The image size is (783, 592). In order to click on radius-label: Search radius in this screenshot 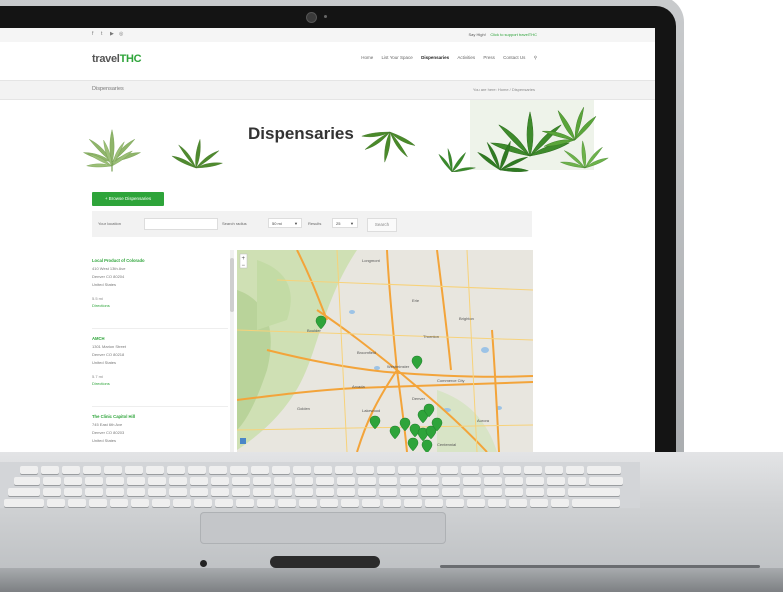, I will do `click(234, 223)`.